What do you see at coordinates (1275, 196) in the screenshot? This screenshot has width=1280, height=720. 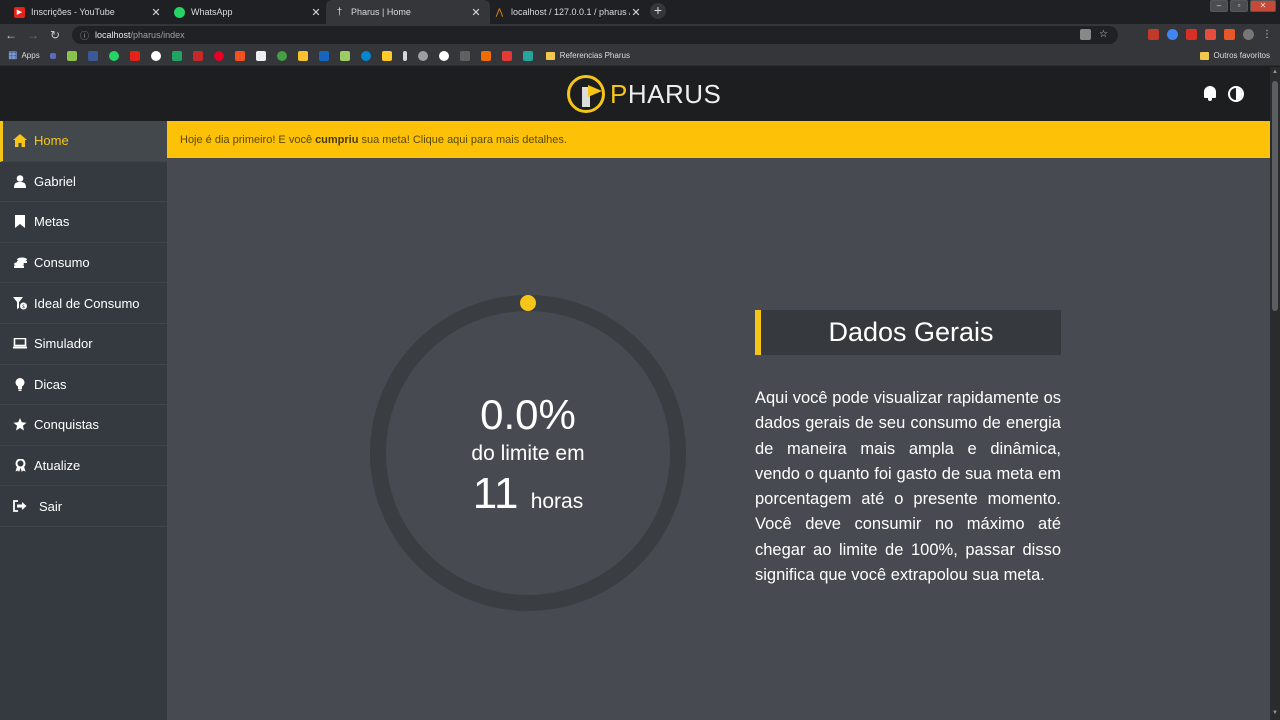 I see `scroll-thumb` at bounding box center [1275, 196].